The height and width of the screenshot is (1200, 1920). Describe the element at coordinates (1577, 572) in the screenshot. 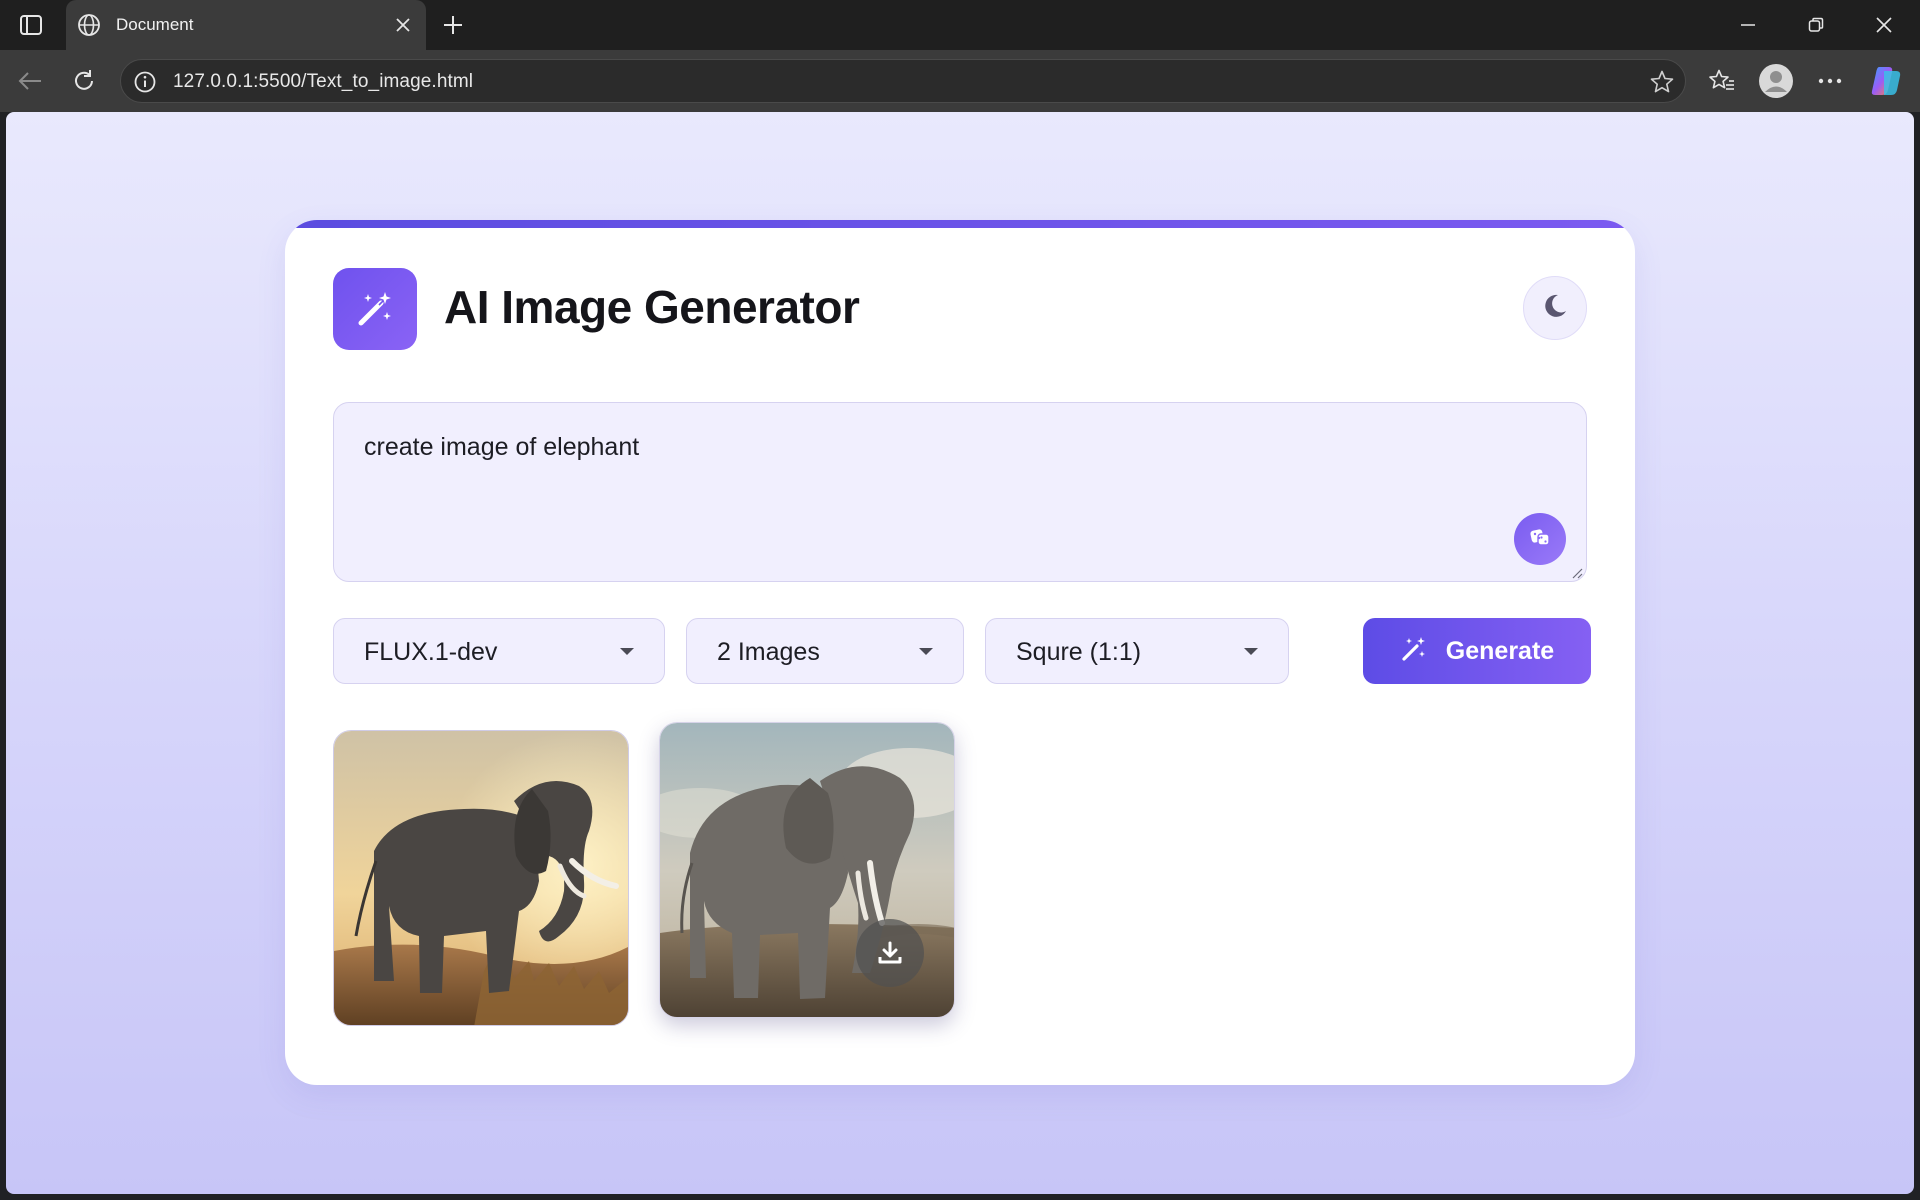

I see `resize-handle` at that location.